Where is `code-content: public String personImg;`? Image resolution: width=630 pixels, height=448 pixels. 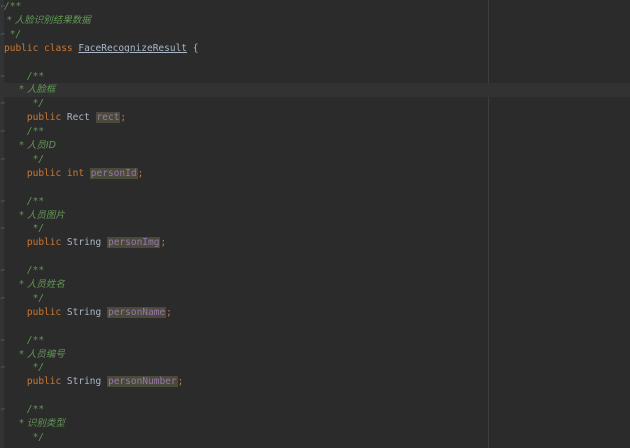
code-content: public String personImg; is located at coordinates (85, 243).